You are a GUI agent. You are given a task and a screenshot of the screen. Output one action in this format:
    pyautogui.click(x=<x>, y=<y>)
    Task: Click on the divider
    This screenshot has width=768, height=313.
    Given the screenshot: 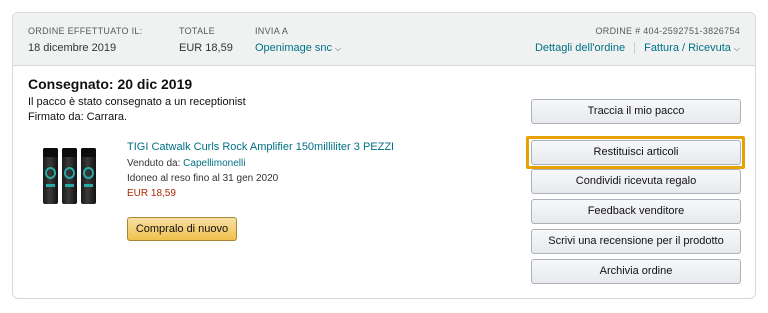 What is the action you would take?
    pyautogui.click(x=635, y=48)
    